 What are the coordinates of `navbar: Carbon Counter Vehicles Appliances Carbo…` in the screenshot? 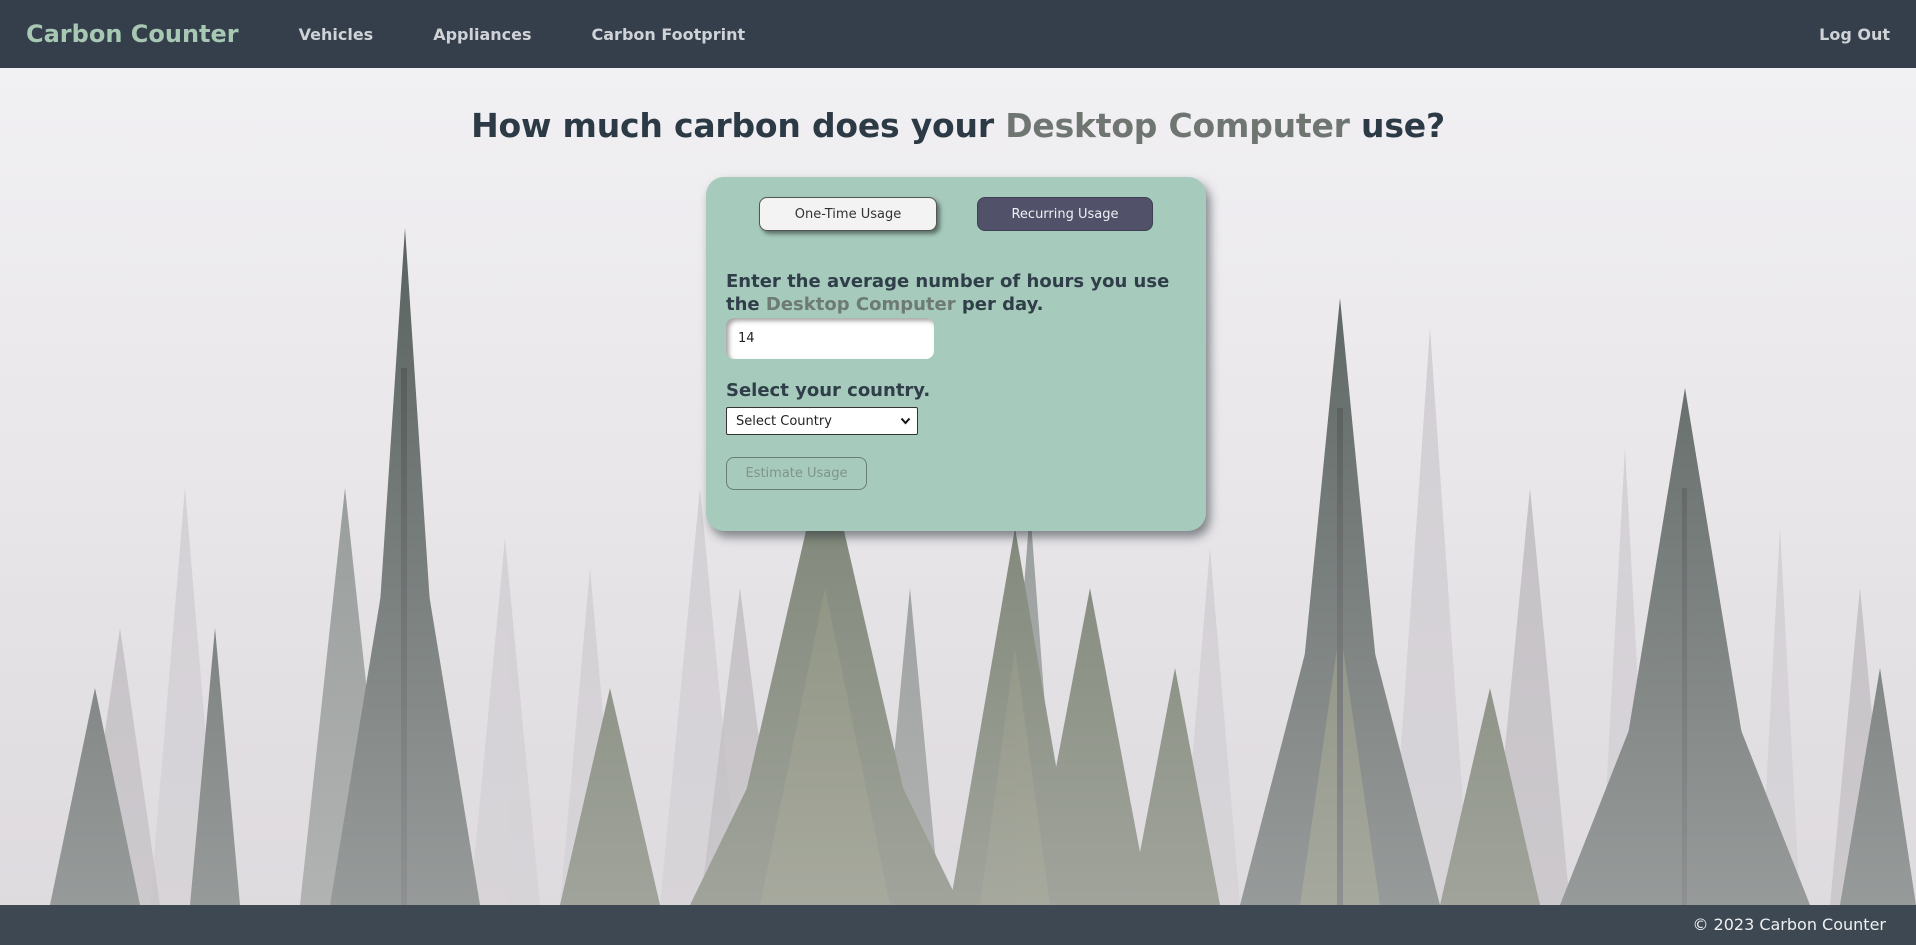 It's located at (958, 34).